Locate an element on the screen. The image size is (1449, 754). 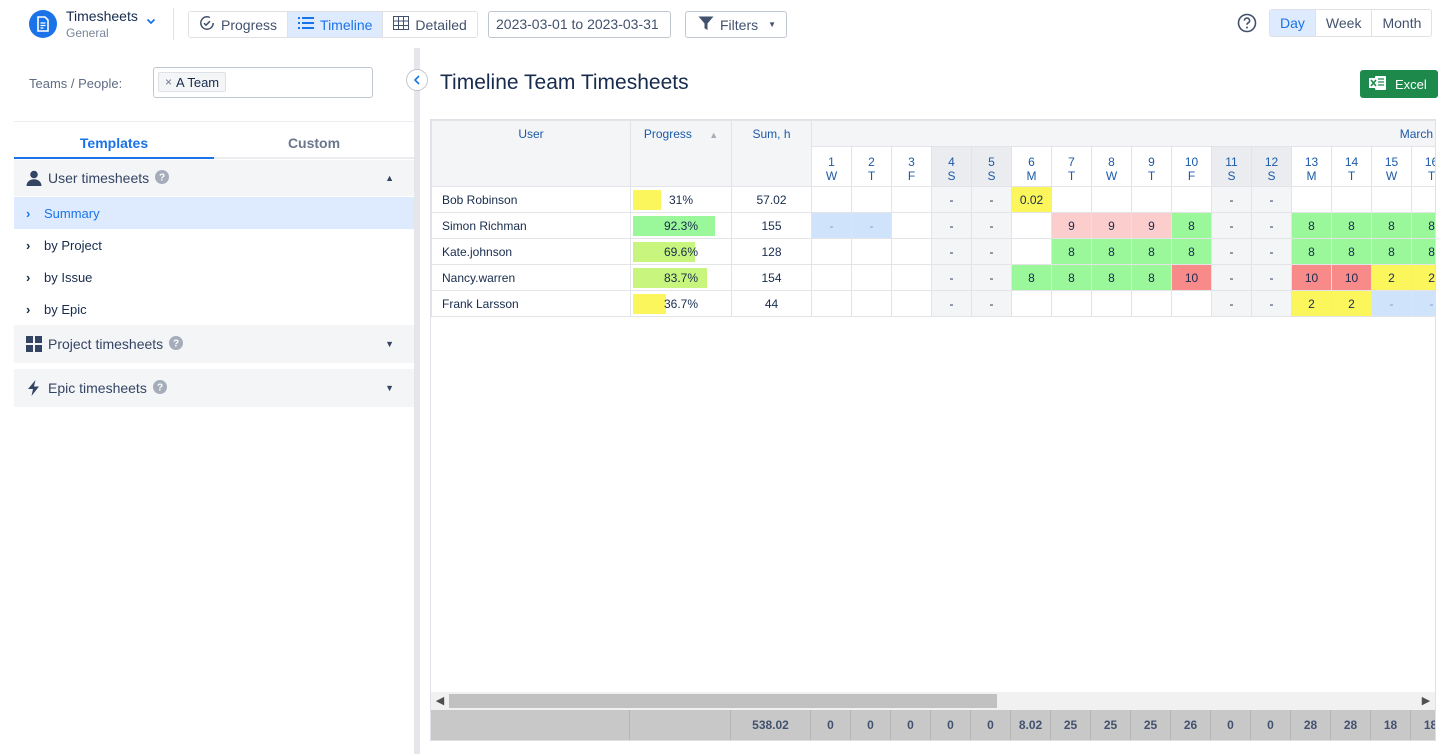
horizontal-scrollbar: ◀ ▶ is located at coordinates (933, 701).